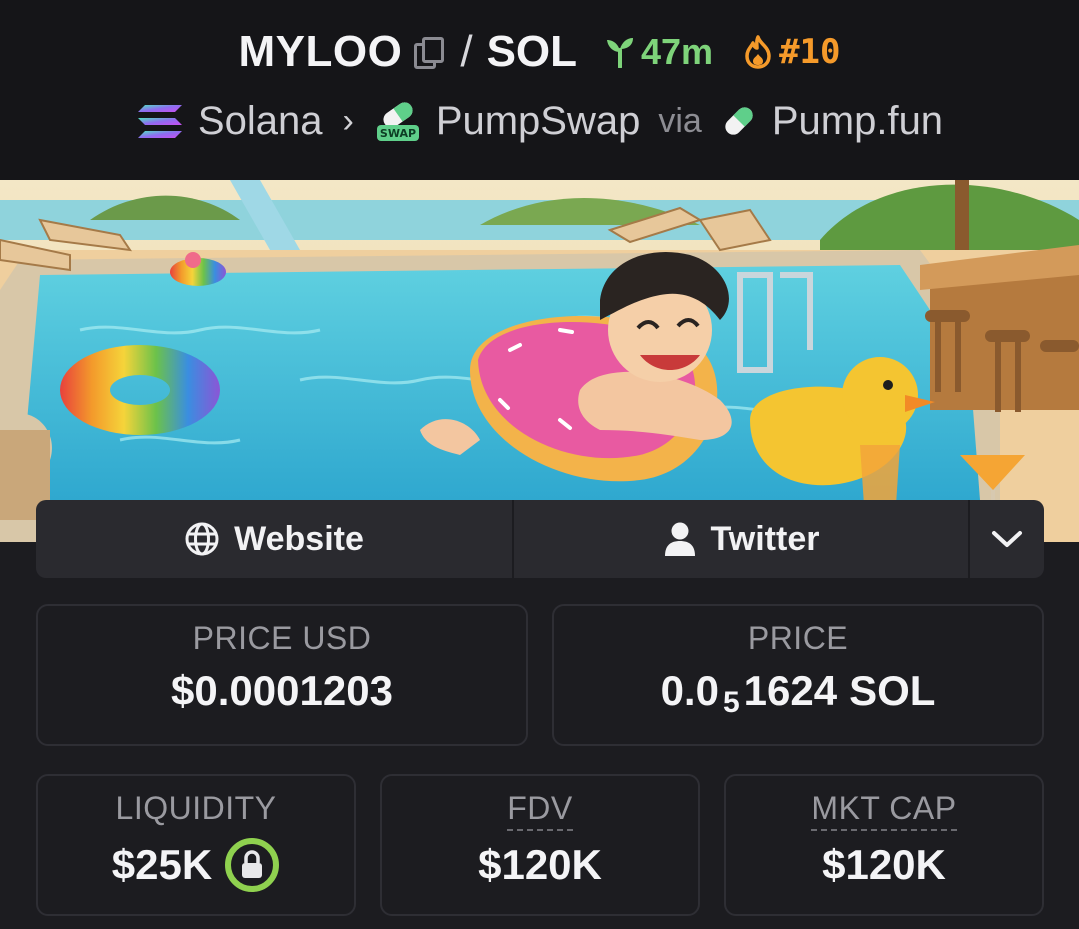 This screenshot has height=929, width=1079. What do you see at coordinates (398, 133) in the screenshot?
I see `swap-badge-text: SWAP` at bounding box center [398, 133].